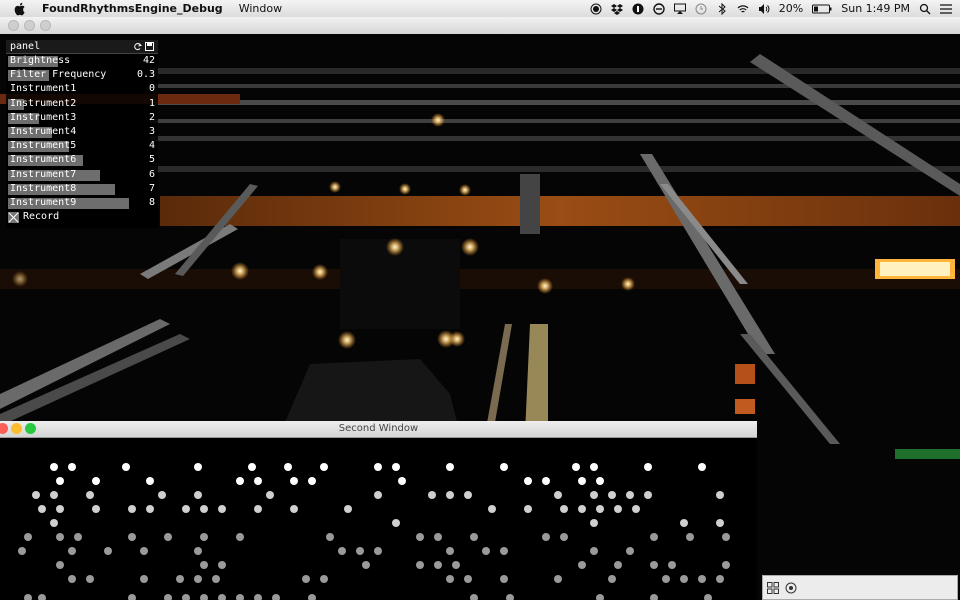 The image size is (960, 600). Describe the element at coordinates (20, 9) in the screenshot. I see `apple-menu-icon` at that location.